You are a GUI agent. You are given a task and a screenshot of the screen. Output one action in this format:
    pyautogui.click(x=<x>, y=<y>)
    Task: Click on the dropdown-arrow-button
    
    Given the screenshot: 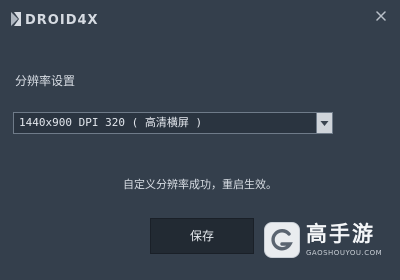 What is the action you would take?
    pyautogui.click(x=324, y=123)
    